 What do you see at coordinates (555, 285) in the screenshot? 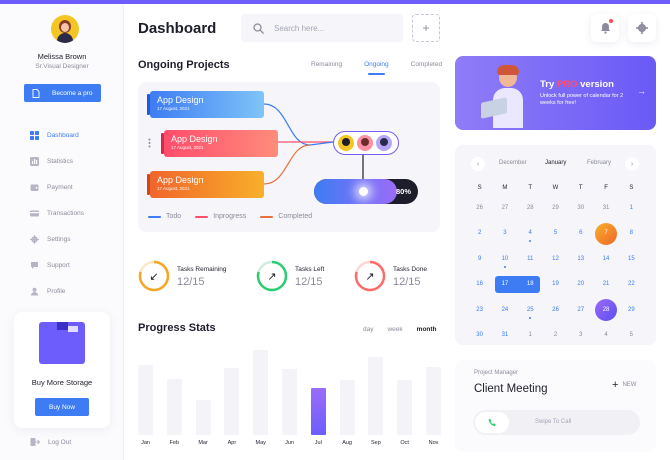
I see `calendar-day: 19` at bounding box center [555, 285].